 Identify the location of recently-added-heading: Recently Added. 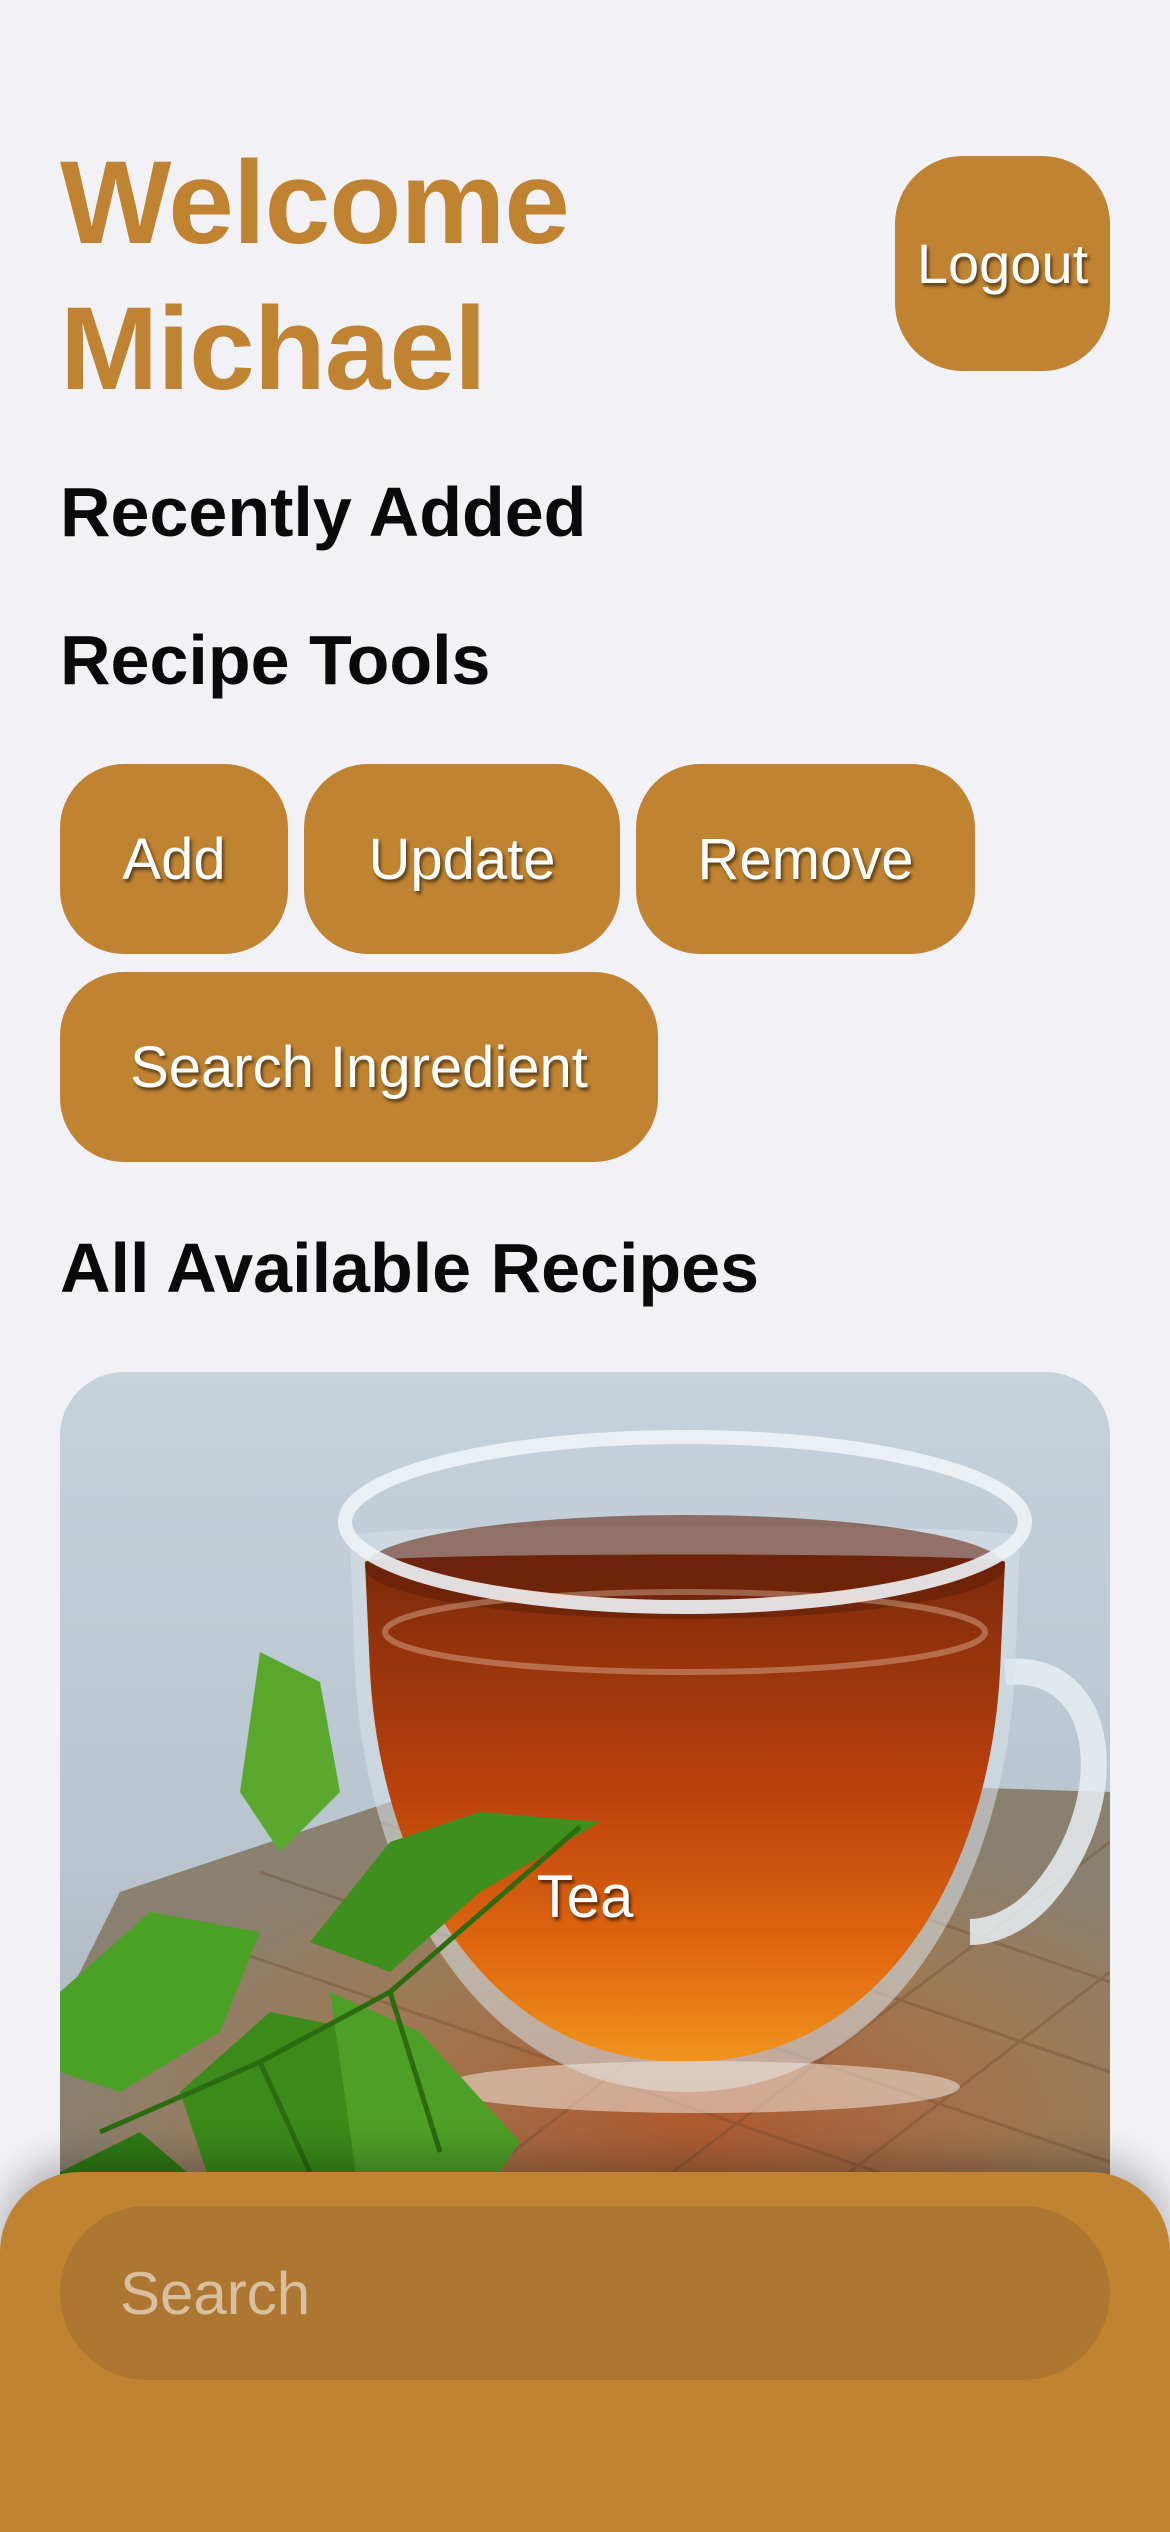
(323, 512).